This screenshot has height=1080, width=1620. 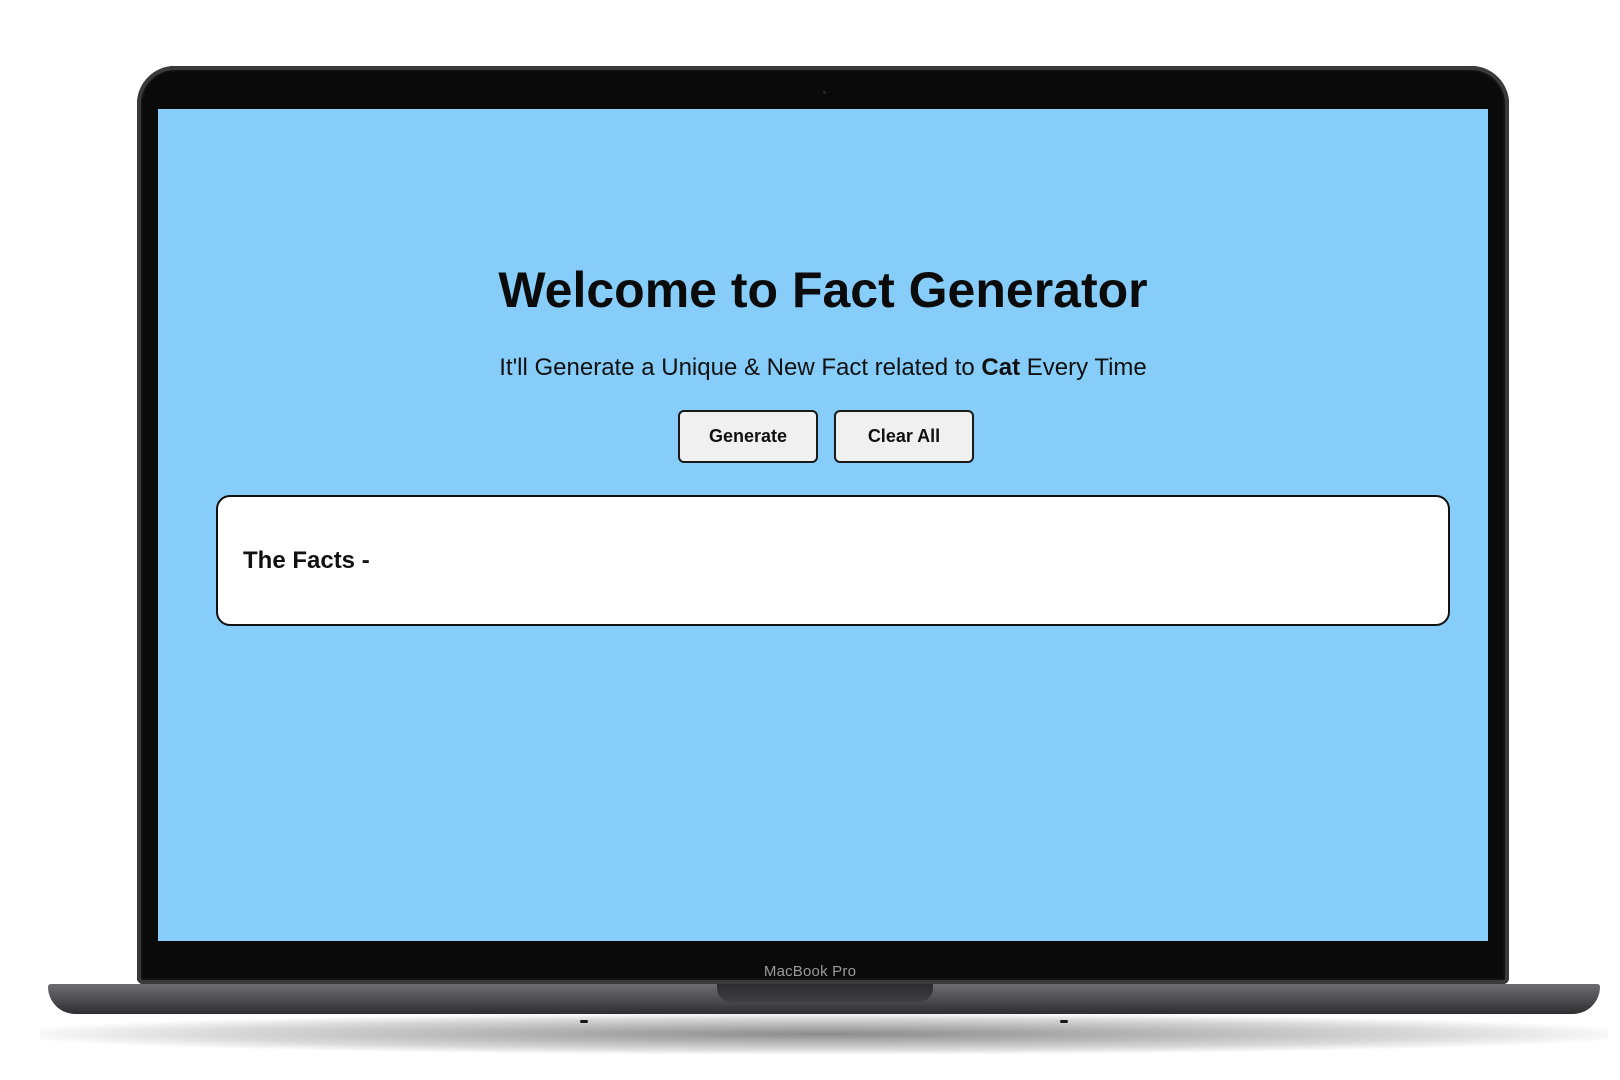 What do you see at coordinates (1001, 367) in the screenshot?
I see `subtitle-topic: Cat` at bounding box center [1001, 367].